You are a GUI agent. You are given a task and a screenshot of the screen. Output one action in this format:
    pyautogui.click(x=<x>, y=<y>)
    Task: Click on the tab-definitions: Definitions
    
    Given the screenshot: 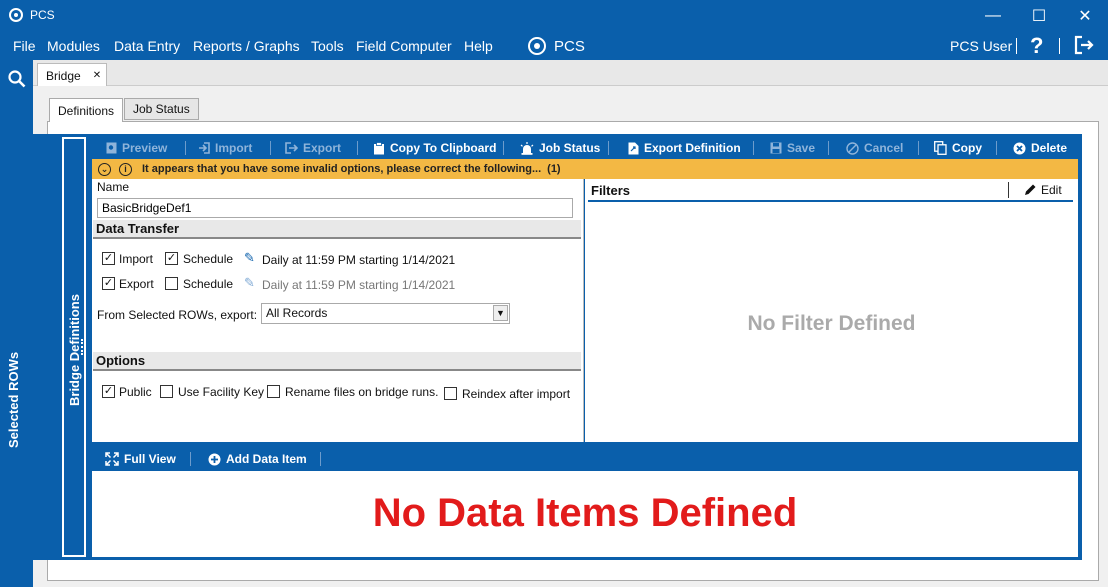 What is the action you would take?
    pyautogui.click(x=86, y=110)
    